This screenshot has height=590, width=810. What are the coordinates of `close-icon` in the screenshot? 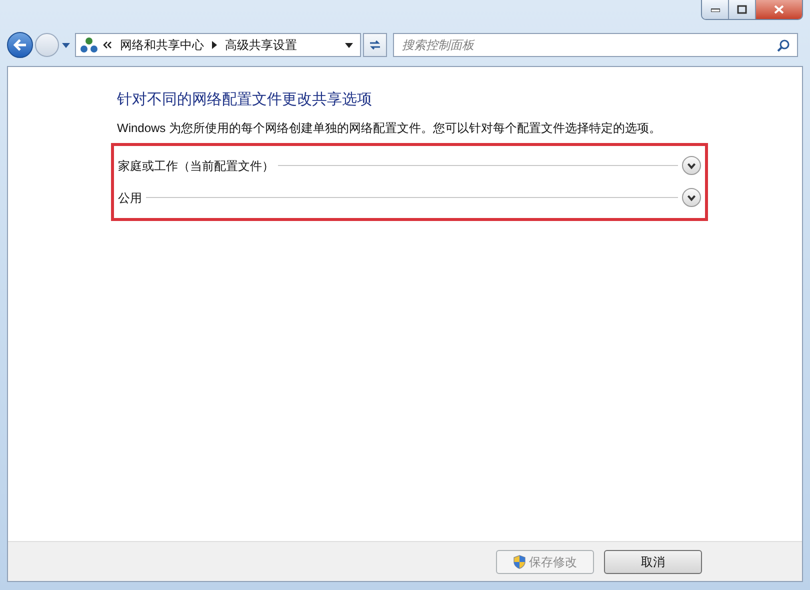 It's located at (779, 9).